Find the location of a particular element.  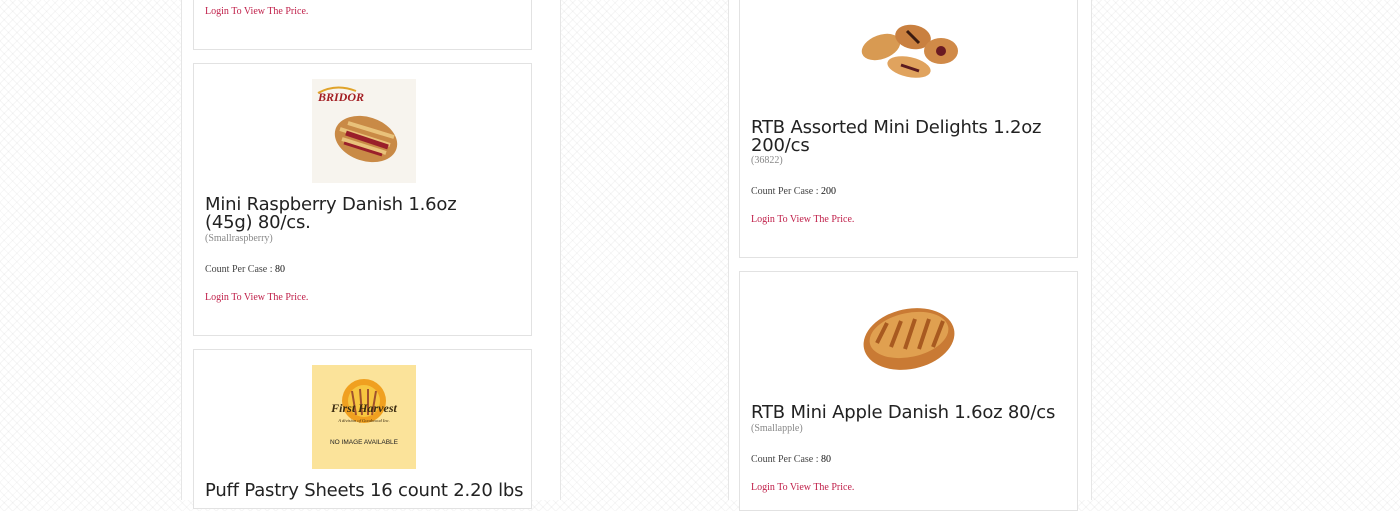

product-sku: (36822) is located at coordinates (767, 160).